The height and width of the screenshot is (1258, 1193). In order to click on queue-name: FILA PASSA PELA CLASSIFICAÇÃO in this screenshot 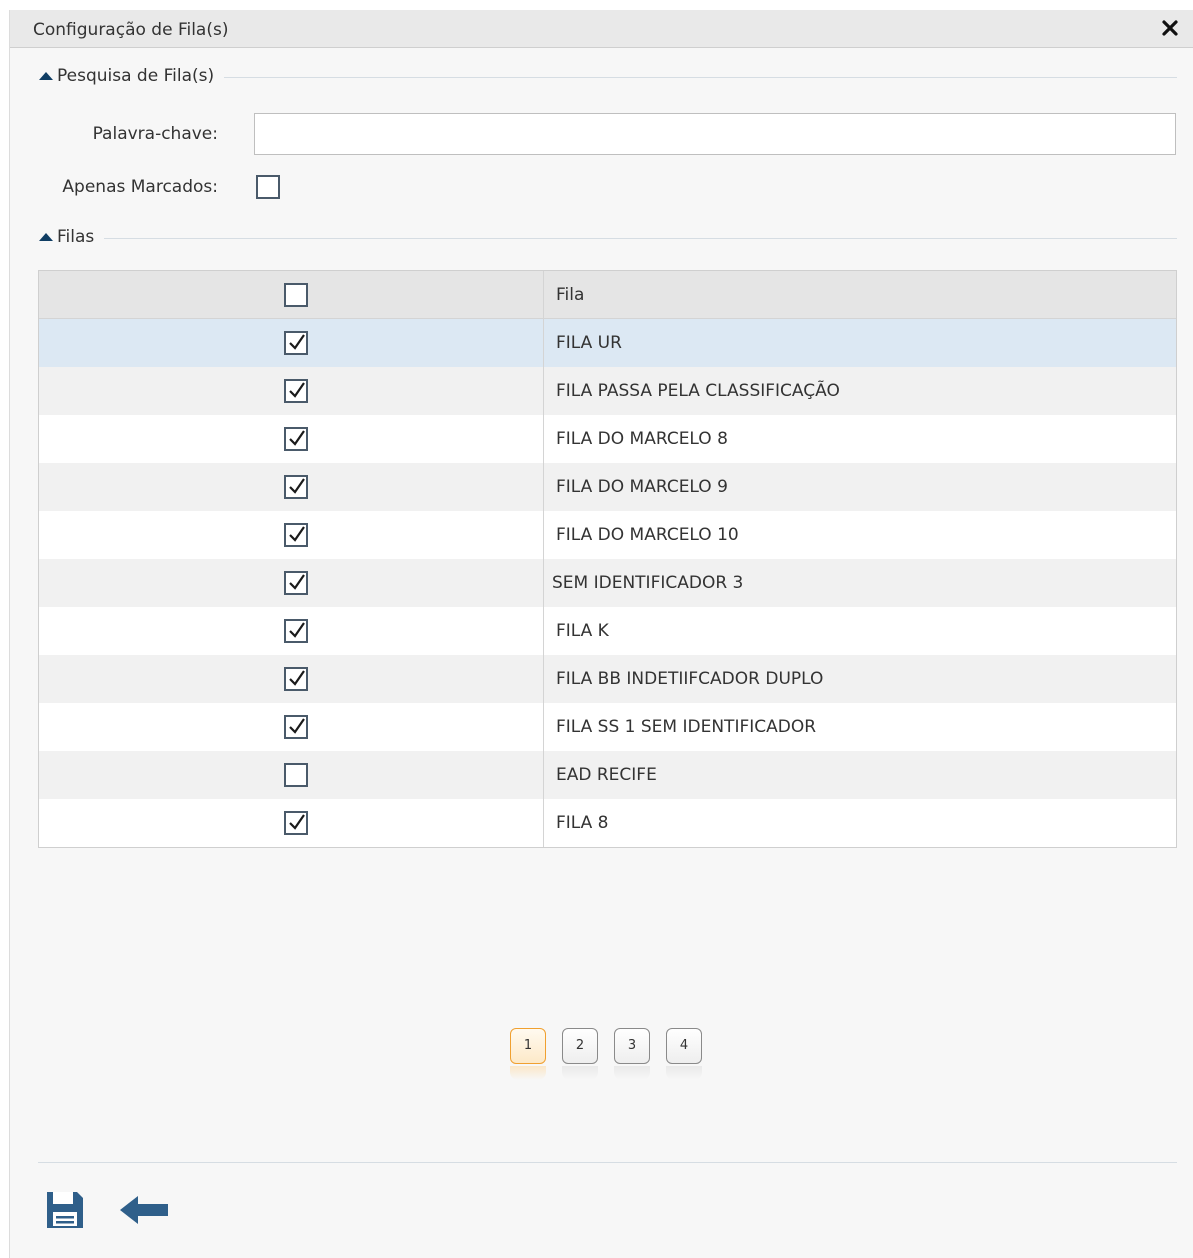, I will do `click(698, 391)`.